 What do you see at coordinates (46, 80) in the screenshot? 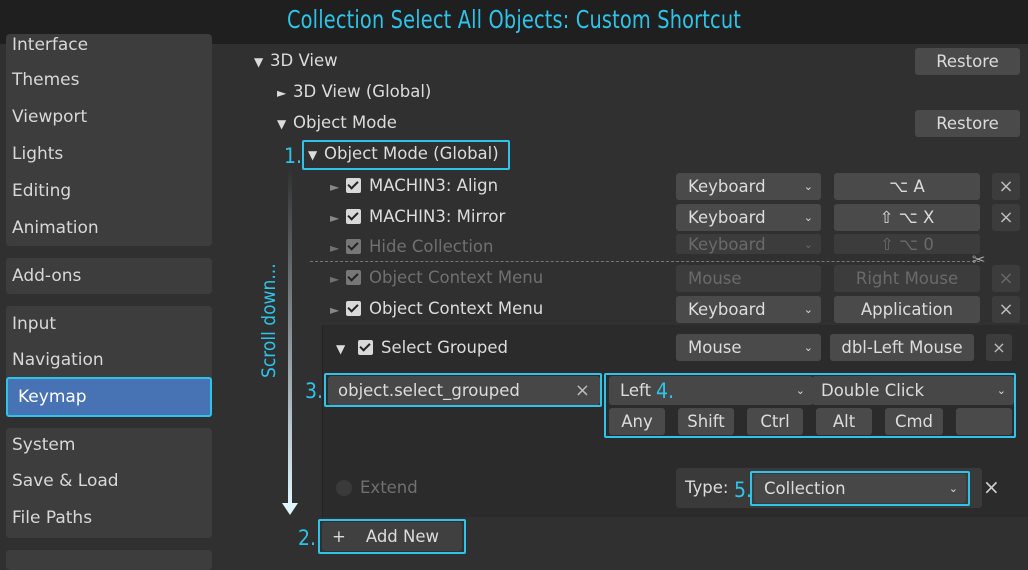
I see `sidebar-item-themes: Themes` at bounding box center [46, 80].